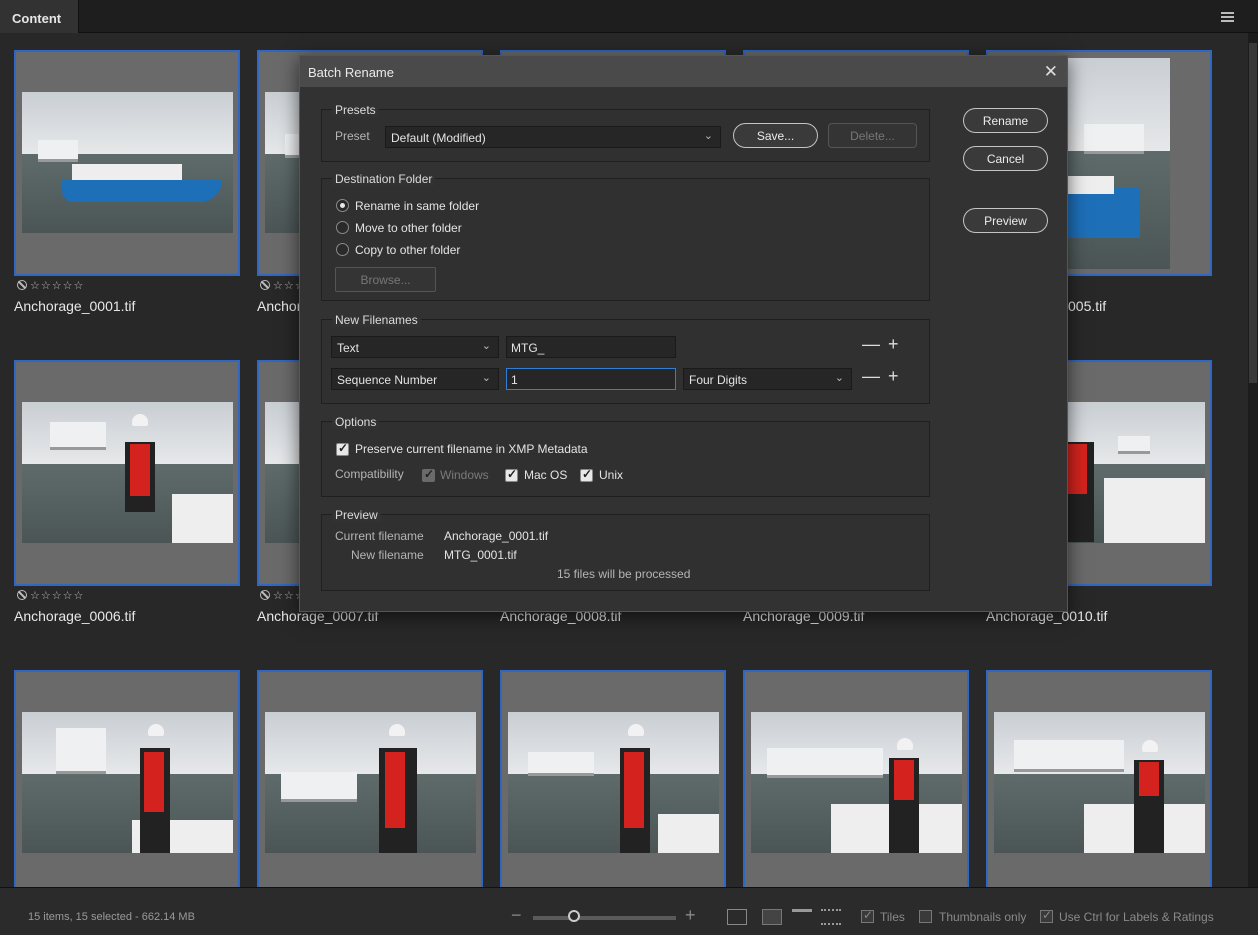  I want to click on new-filenames-group, so click(625, 361).